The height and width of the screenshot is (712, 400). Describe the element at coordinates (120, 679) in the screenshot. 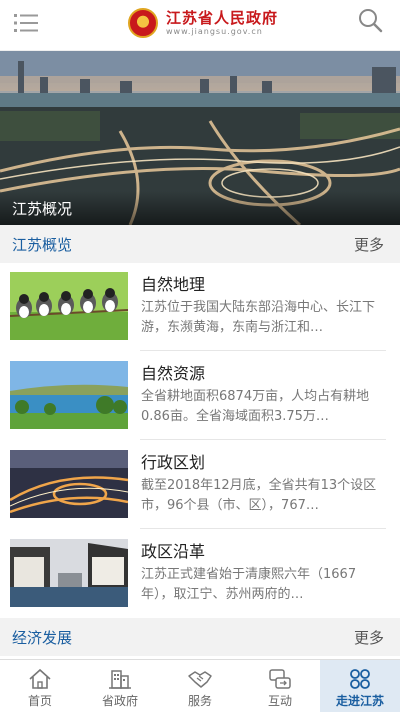

I see `building-icon` at that location.